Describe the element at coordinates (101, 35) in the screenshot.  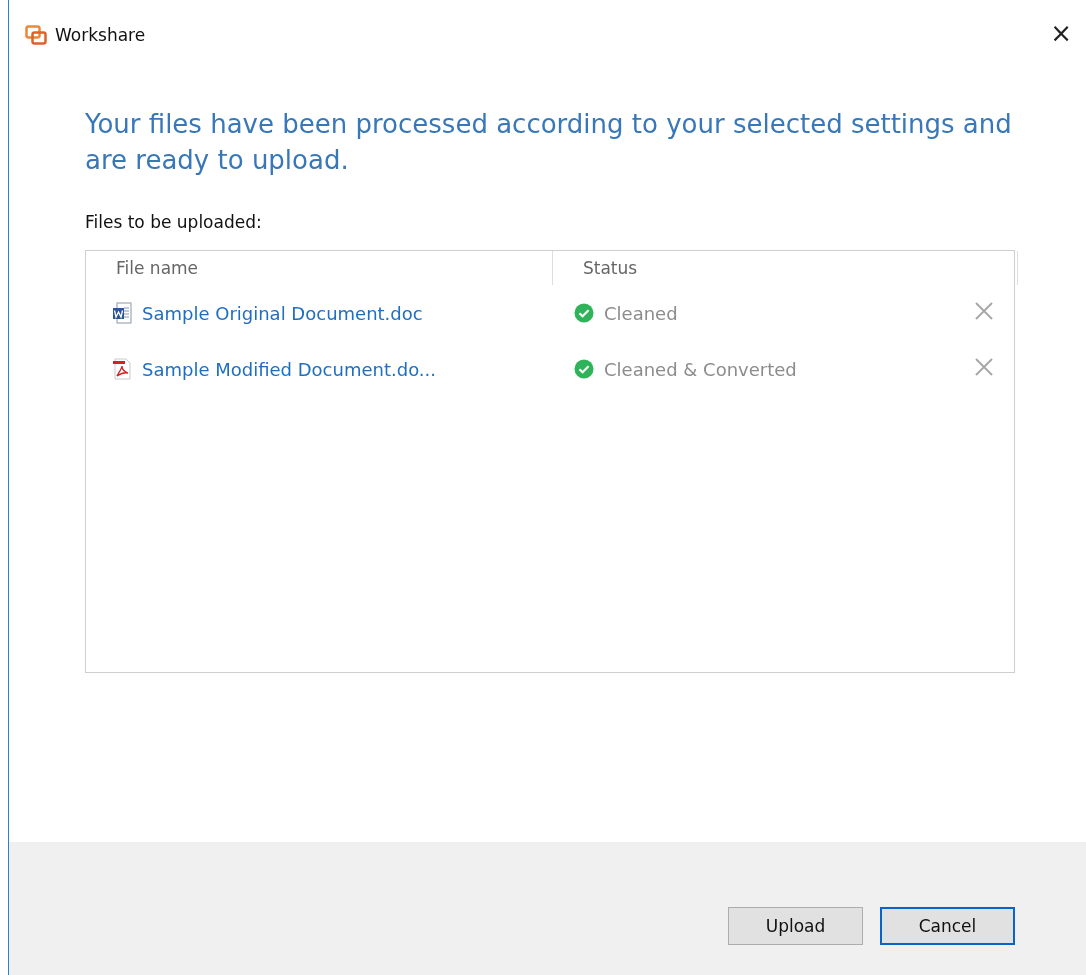
I see `window-title: Workshare` at that location.